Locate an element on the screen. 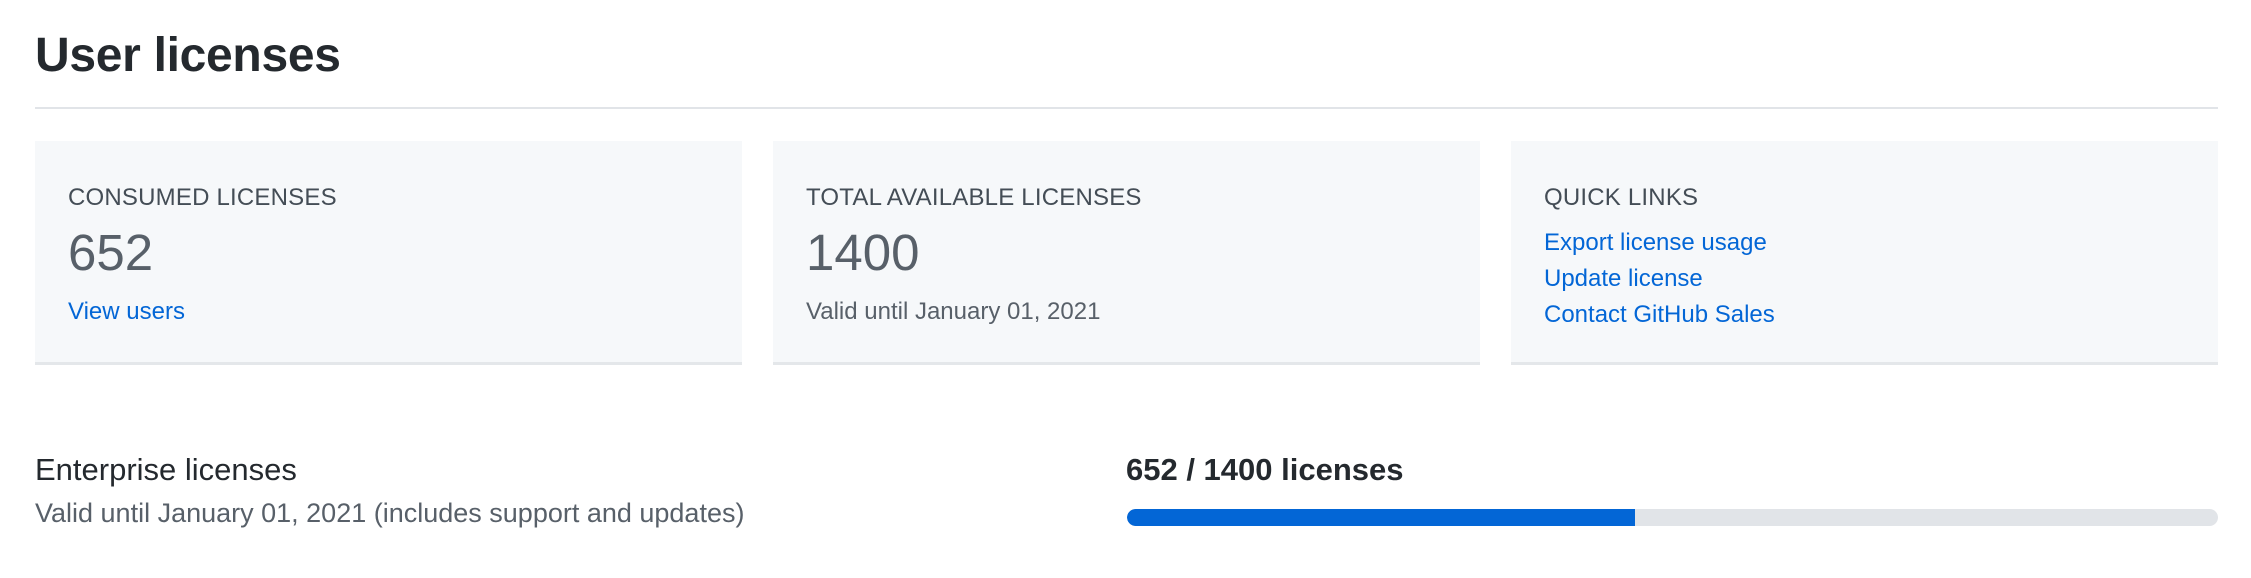 The height and width of the screenshot is (578, 2251). license-usage-label: 652 / 1400 licenses is located at coordinates (1265, 469).